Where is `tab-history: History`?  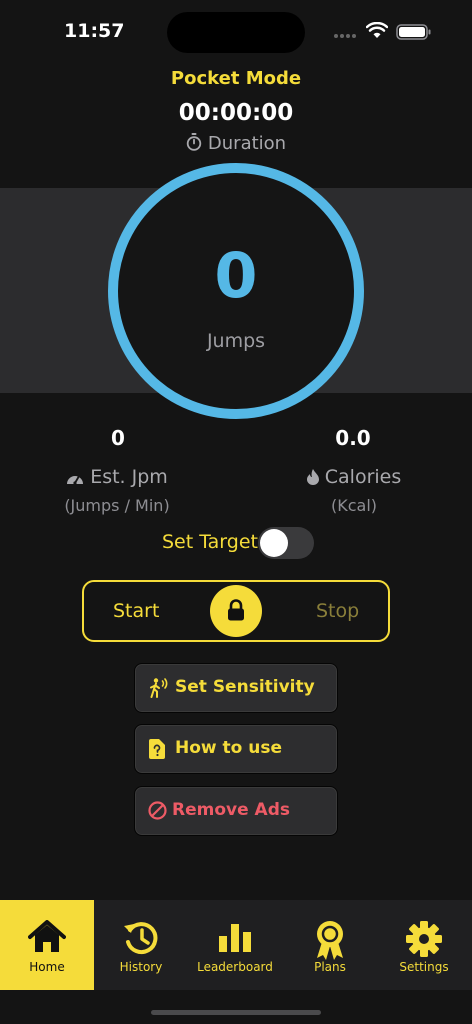
tab-history: History is located at coordinates (141, 945).